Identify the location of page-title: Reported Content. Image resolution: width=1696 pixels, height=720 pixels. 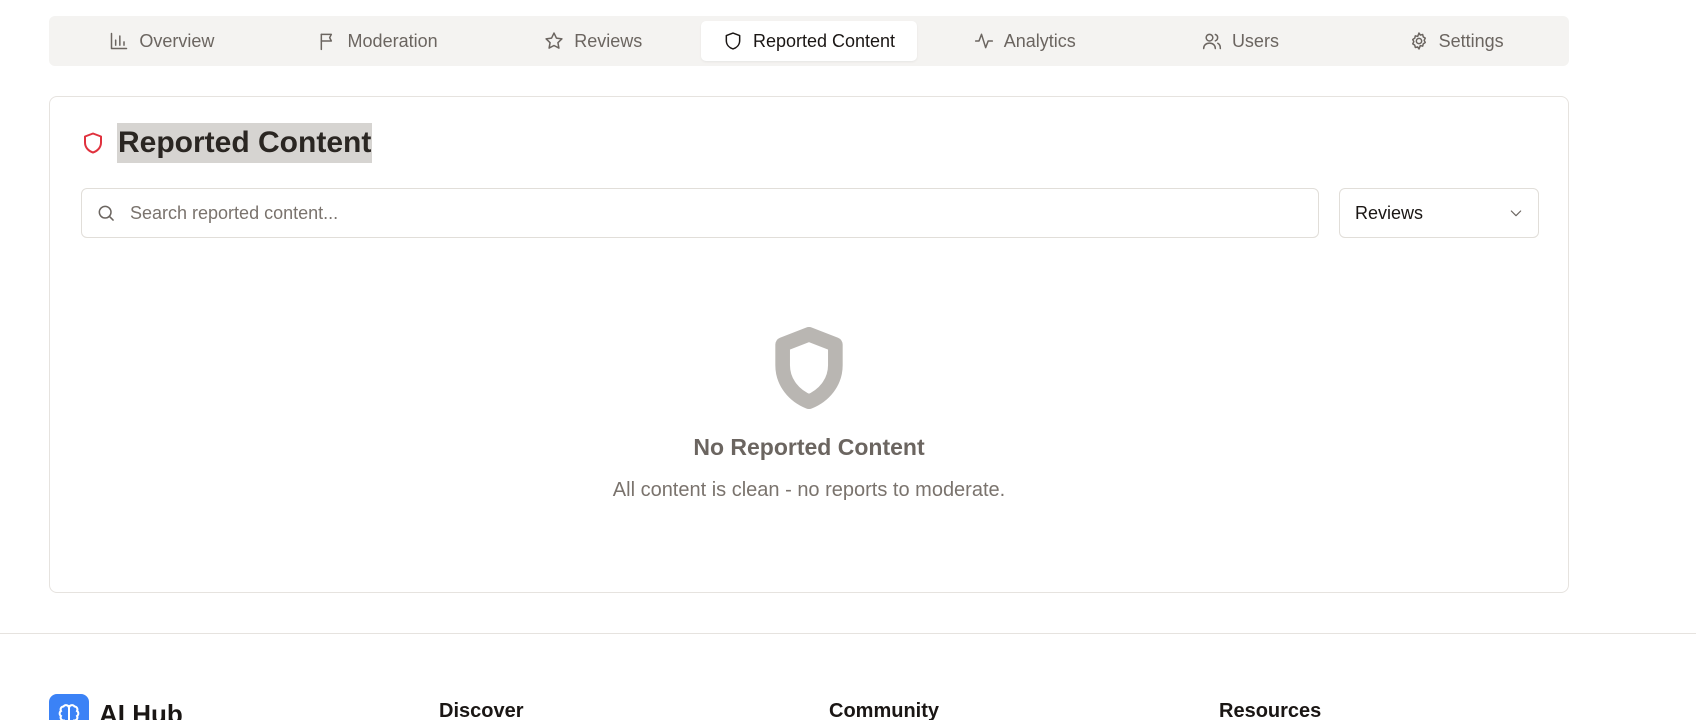
(245, 143).